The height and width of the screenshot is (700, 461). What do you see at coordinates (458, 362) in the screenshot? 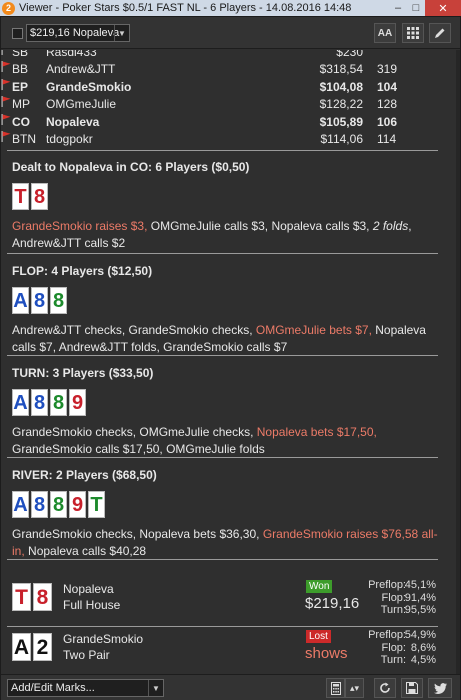
I see `scrollbar` at bounding box center [458, 362].